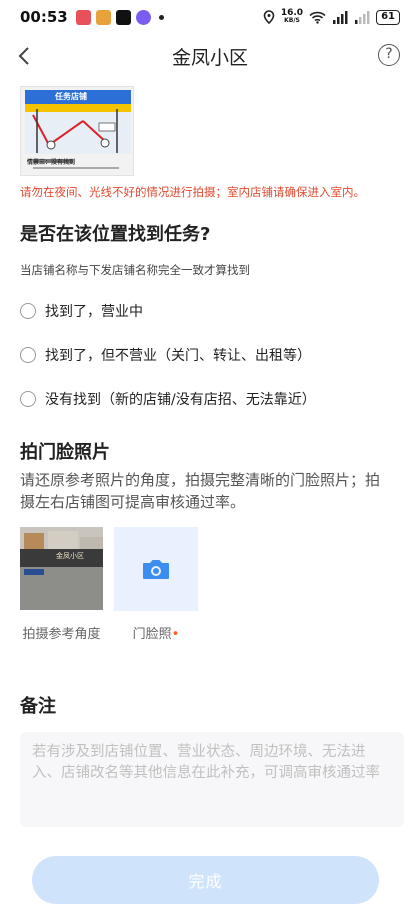  Describe the element at coordinates (200, 491) in the screenshot. I see `storefront-photo-description: 请还原参考照片的角度，拍摄完整清晰的门脸照片；拍摄左右店铺图可提高审核通过率。` at that location.